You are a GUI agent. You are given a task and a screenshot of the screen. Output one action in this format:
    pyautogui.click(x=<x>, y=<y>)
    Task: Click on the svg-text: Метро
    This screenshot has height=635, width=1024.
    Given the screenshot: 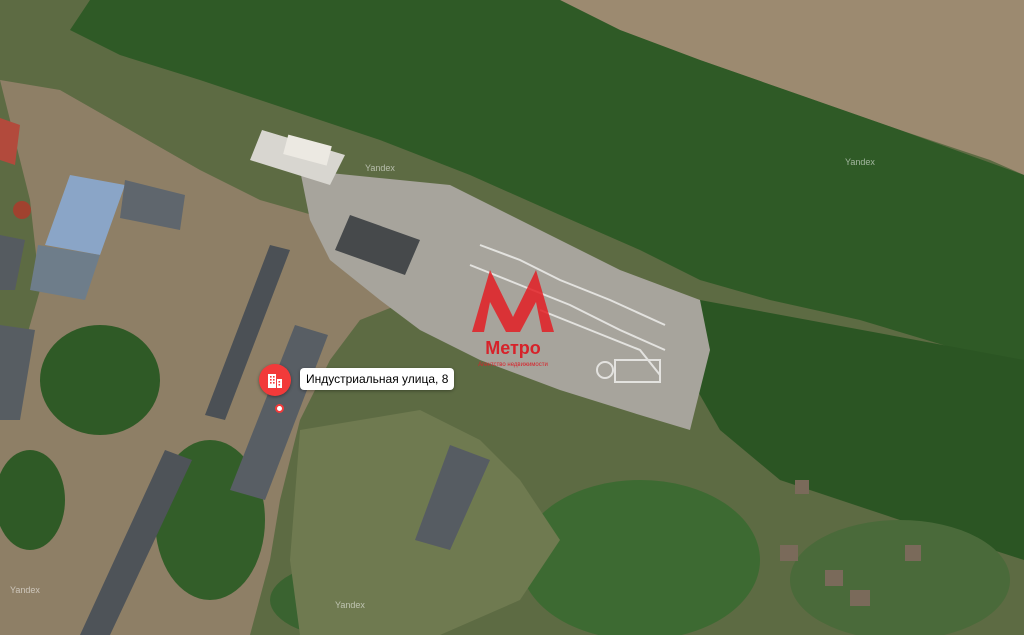 What is the action you would take?
    pyautogui.click(x=513, y=348)
    